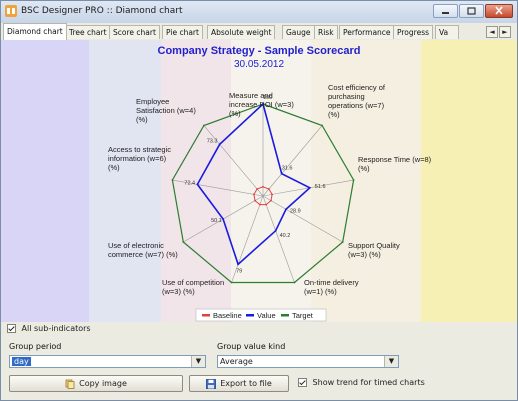 The width and height of the screenshot is (518, 401). What do you see at coordinates (395, 159) in the screenshot?
I see `axis-label: Response Time (w=8)` at bounding box center [395, 159].